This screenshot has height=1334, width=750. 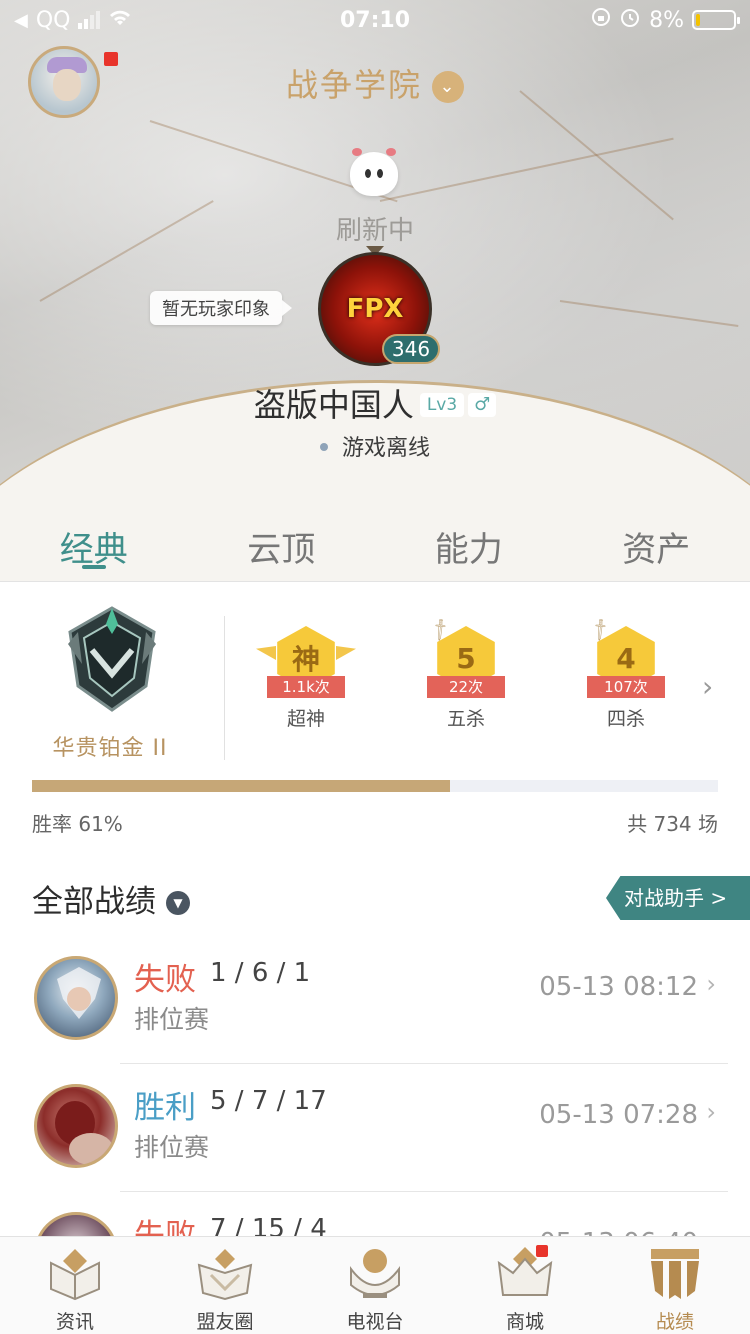 I want to click on male-icon: ♂, so click(x=482, y=405).